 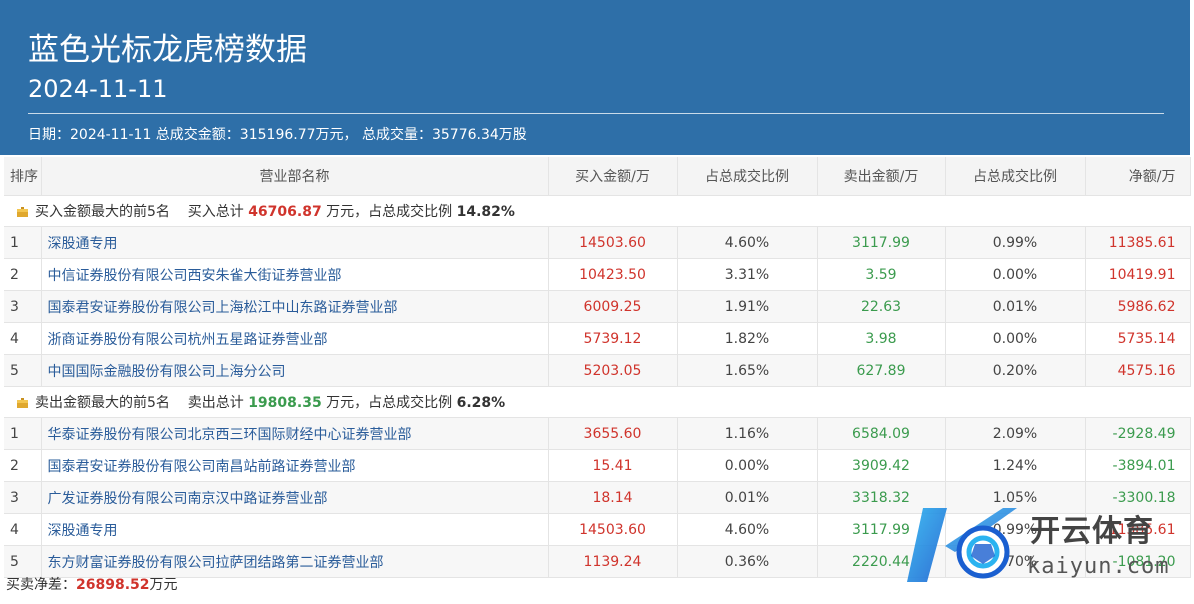 I want to click on buy-amount: 18.14, so click(x=613, y=497).